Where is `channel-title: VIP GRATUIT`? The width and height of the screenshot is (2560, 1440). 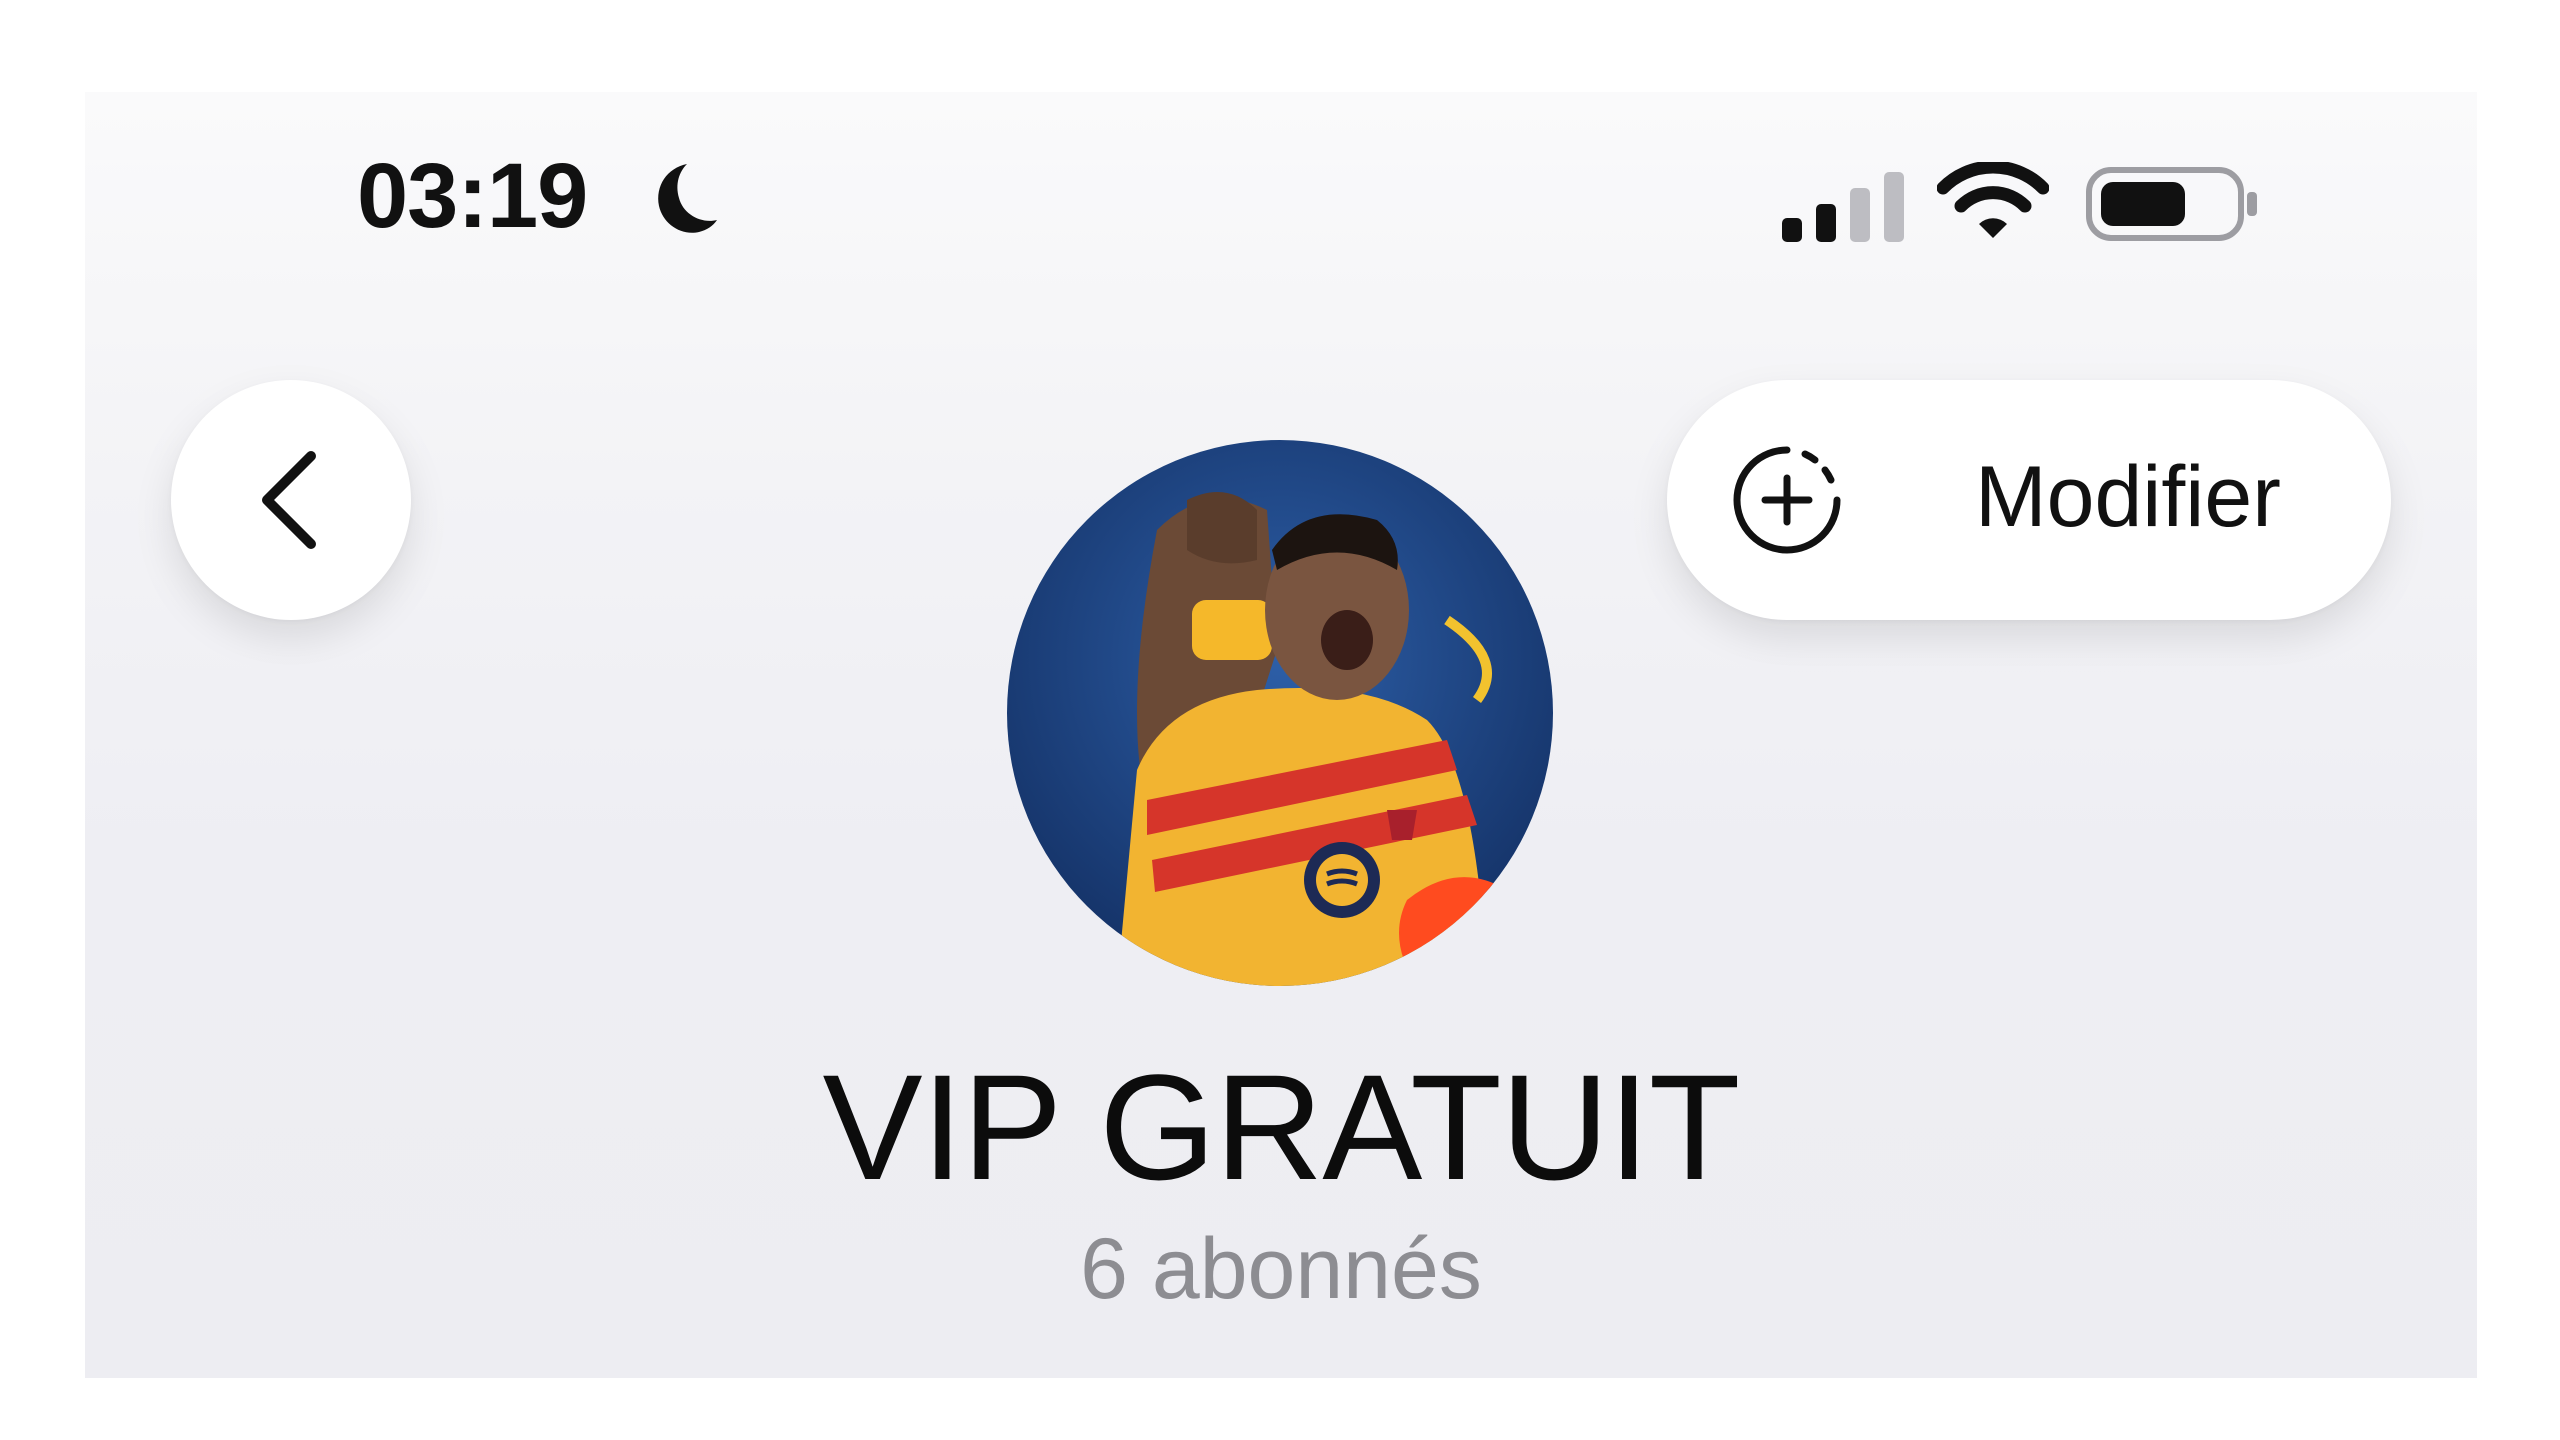
channel-title: VIP GRATUIT is located at coordinates (1281, 1127).